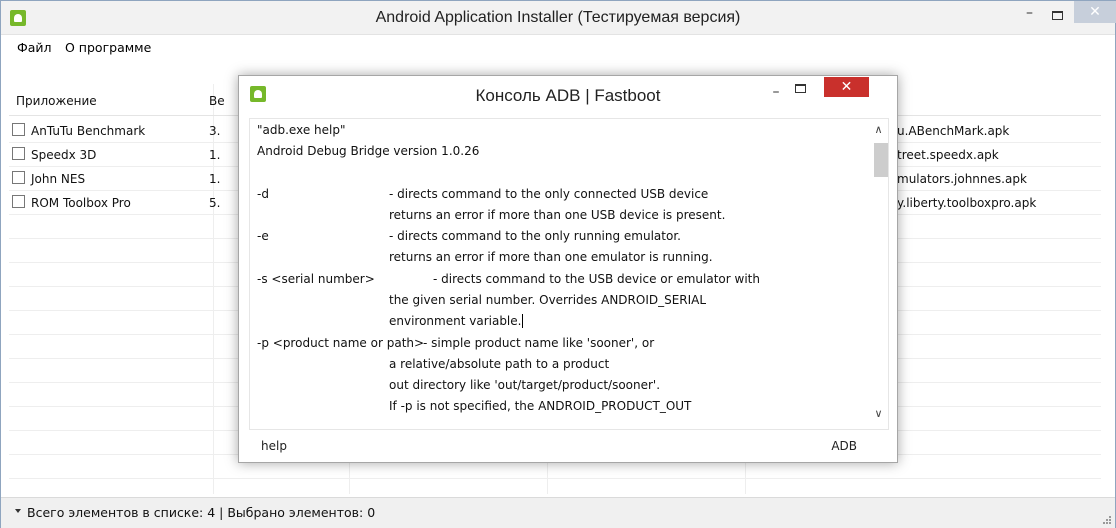 Image resolution: width=1116 pixels, height=528 pixels. I want to click on command-input: help, so click(274, 446).